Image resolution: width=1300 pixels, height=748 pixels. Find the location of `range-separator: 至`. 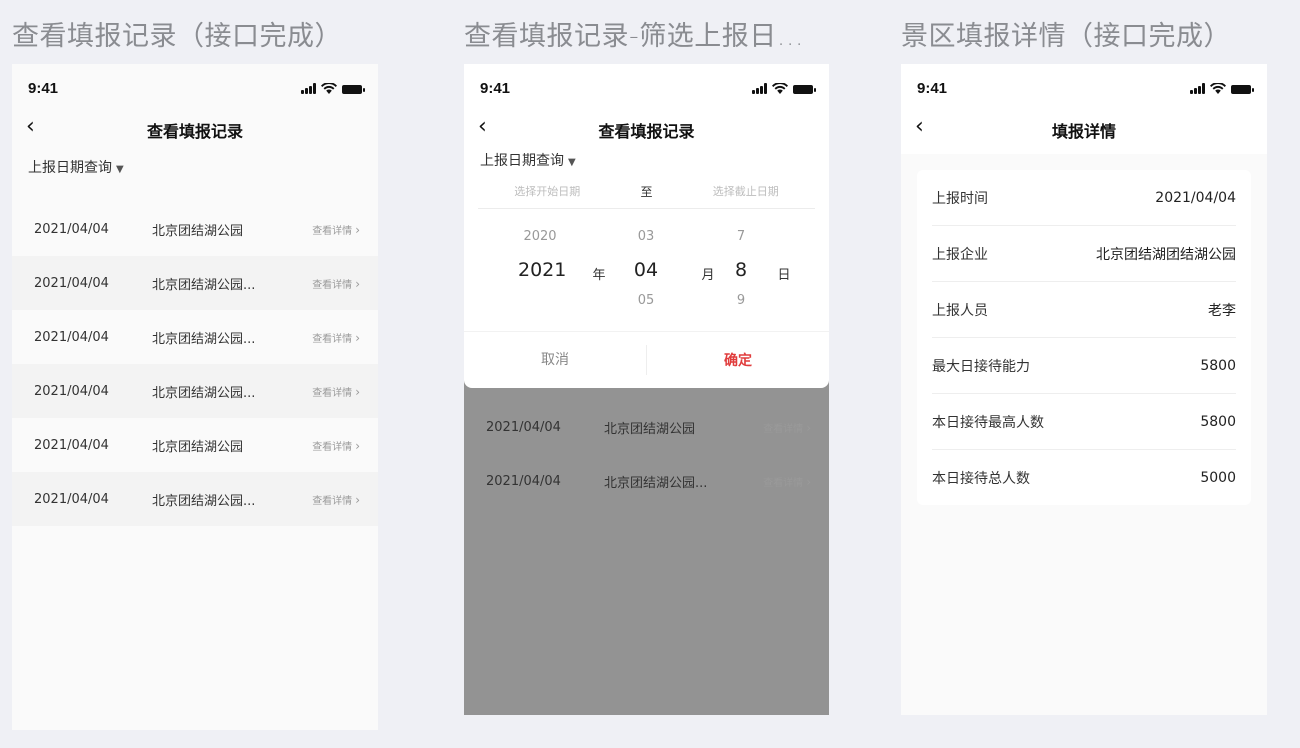

range-separator: 至 is located at coordinates (646, 191).